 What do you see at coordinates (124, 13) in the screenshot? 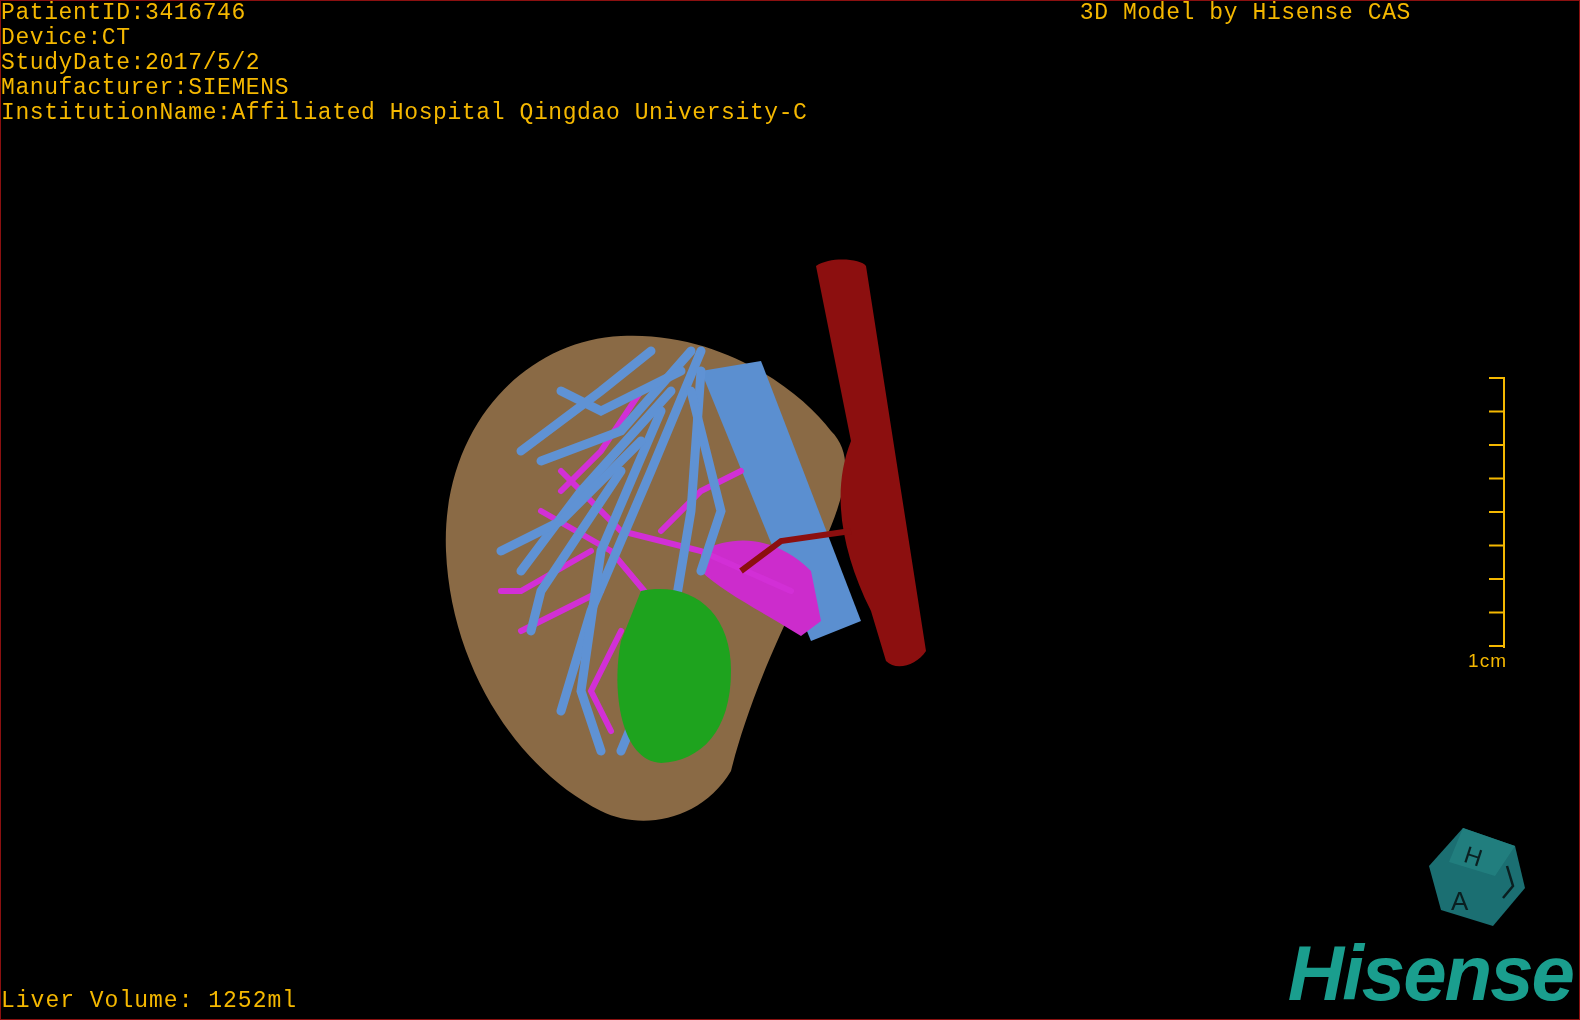
I see `study-info-text: PatientID:3416746` at bounding box center [124, 13].